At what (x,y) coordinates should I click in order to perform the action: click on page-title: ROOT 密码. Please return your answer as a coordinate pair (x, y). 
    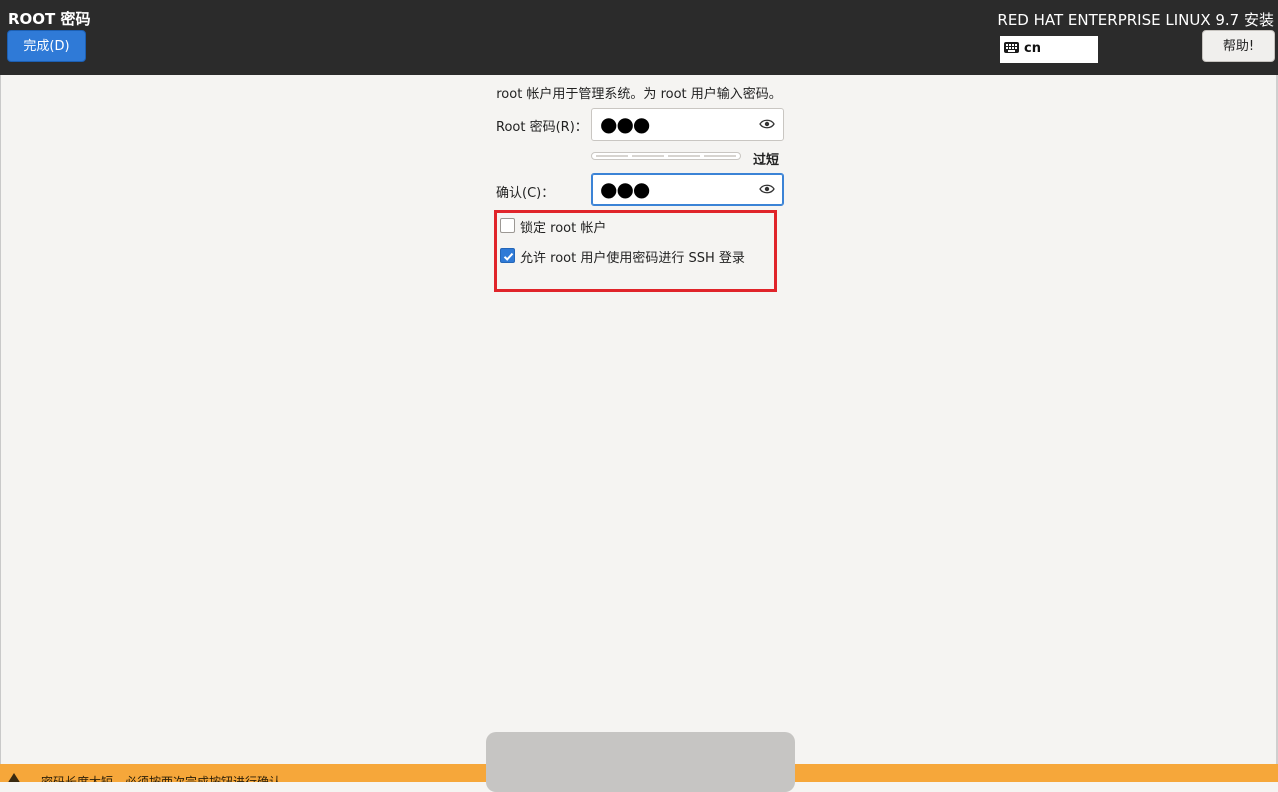
    Looking at the image, I should click on (49, 19).